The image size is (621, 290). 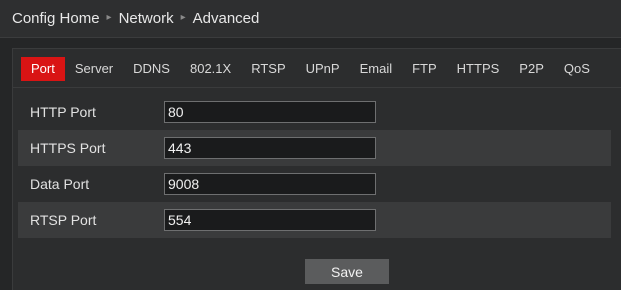 I want to click on data-port-input, so click(x=270, y=184).